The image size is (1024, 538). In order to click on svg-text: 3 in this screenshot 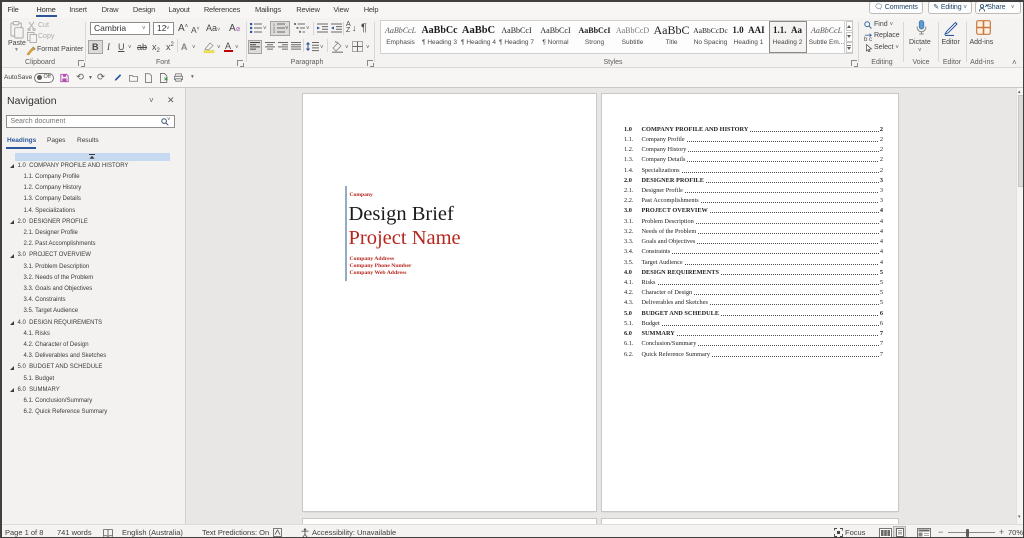, I will do `click(274, 31)`.